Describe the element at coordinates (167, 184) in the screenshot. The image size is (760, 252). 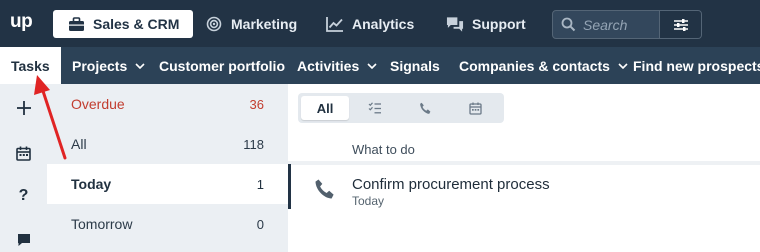
I see `filter-today: Today 1` at that location.